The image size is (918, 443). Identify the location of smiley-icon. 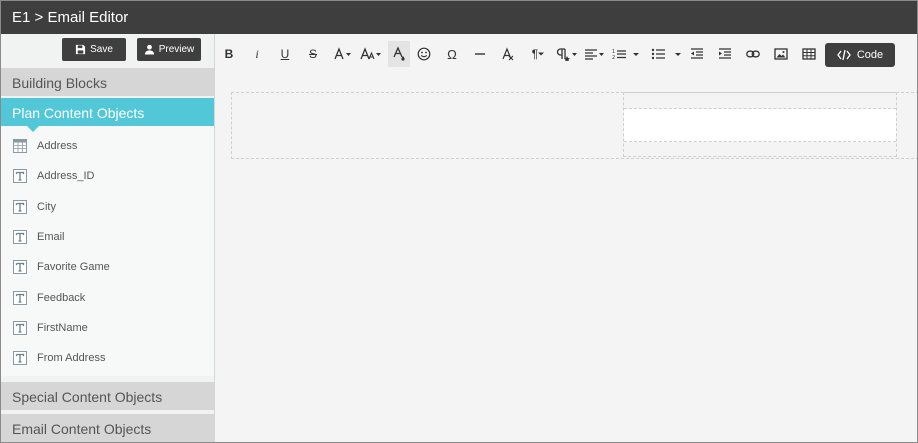
(424, 54).